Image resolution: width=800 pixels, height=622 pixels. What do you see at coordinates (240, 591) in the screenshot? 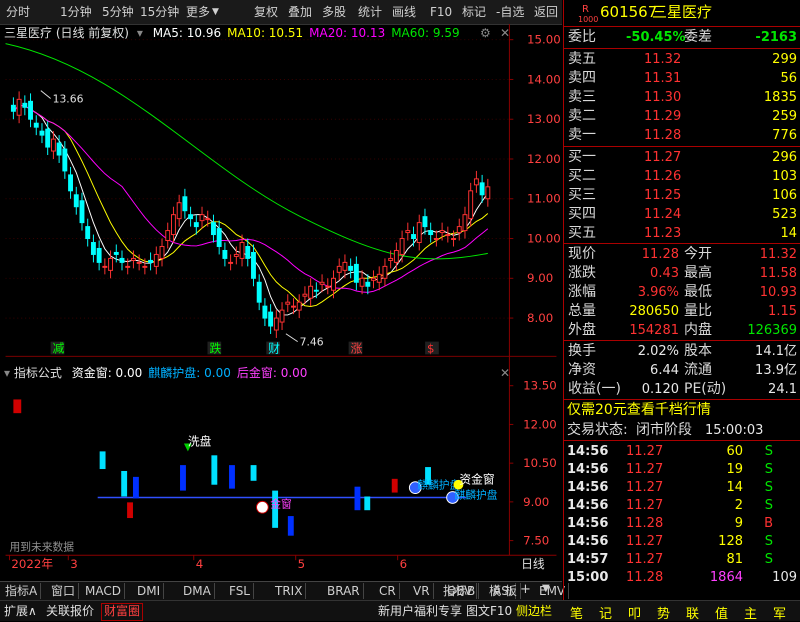
I see `tab-5: FSL` at bounding box center [240, 591].